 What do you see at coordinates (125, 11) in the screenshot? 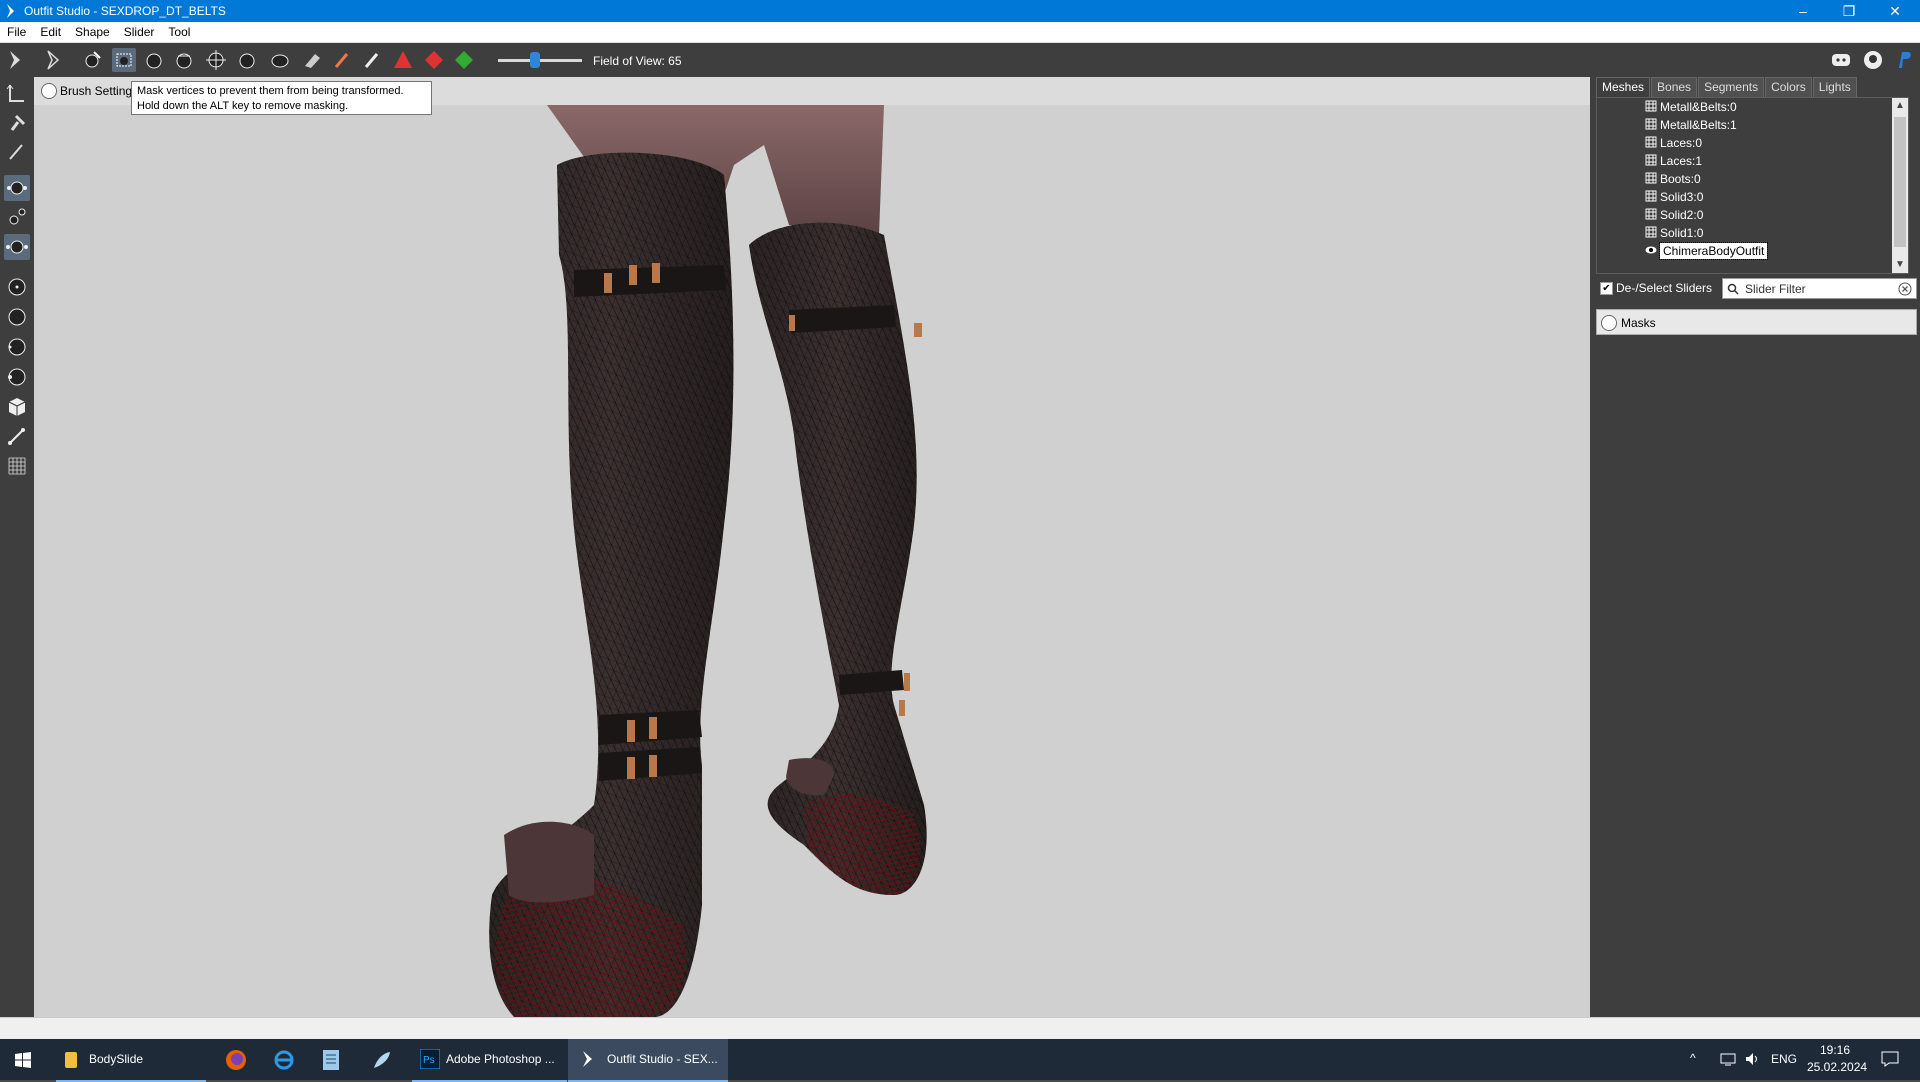
I see `window-title: Outfit Studio - SEXDROP_DT_BELTS` at bounding box center [125, 11].